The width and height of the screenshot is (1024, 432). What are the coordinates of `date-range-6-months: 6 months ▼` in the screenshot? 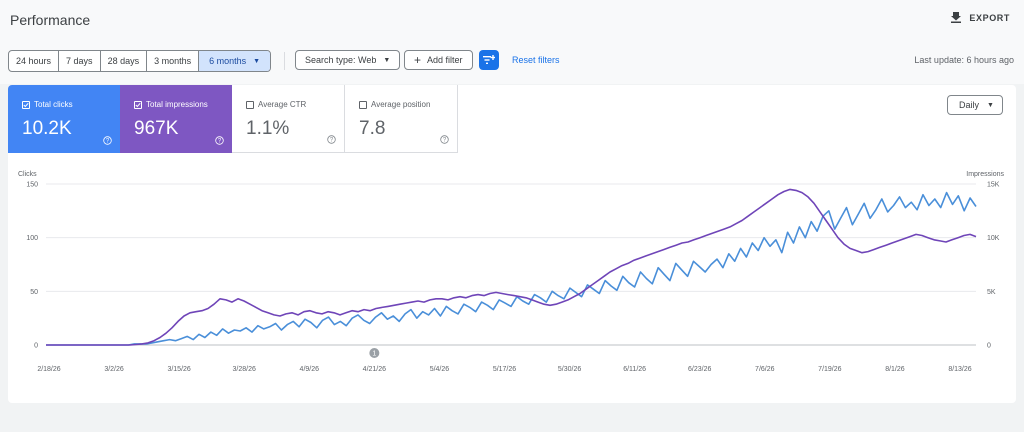 It's located at (235, 61).